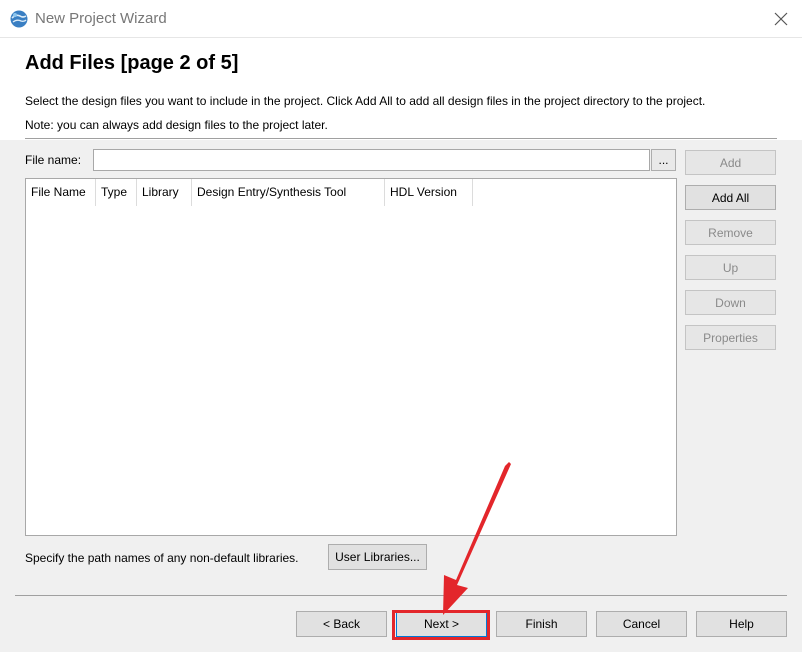 The width and height of the screenshot is (802, 652). What do you see at coordinates (101, 18) in the screenshot?
I see `window-title: New Project Wizard` at bounding box center [101, 18].